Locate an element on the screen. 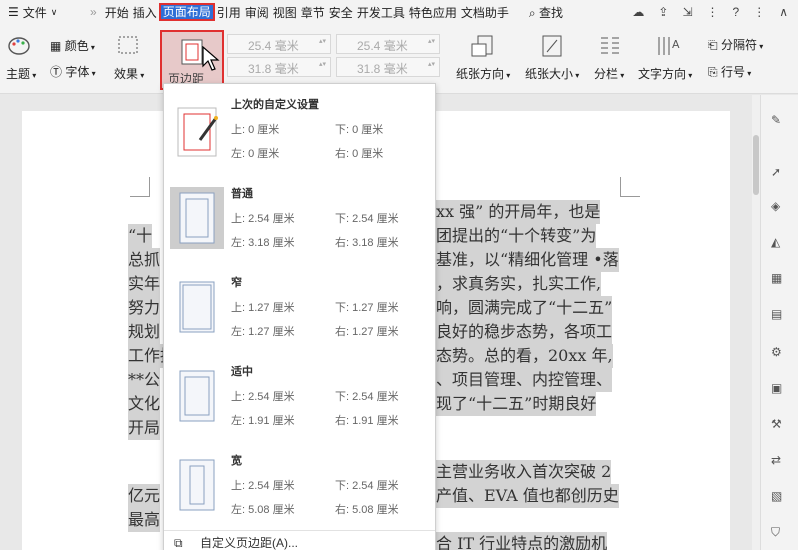 The width and height of the screenshot is (798, 550). more-tabs-icon: » is located at coordinates (93, 12).